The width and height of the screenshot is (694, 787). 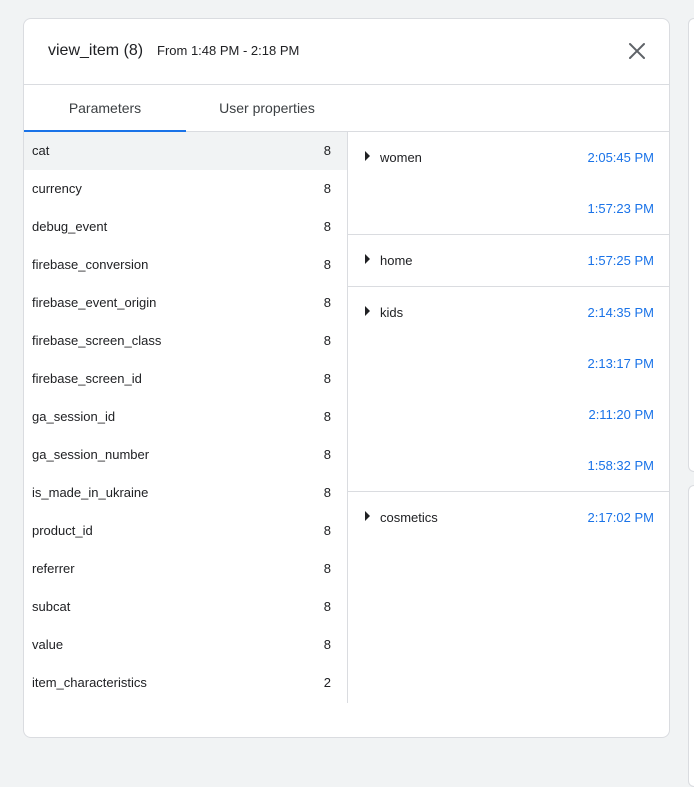 I want to click on parameter-name: debug_event, so click(x=70, y=226).